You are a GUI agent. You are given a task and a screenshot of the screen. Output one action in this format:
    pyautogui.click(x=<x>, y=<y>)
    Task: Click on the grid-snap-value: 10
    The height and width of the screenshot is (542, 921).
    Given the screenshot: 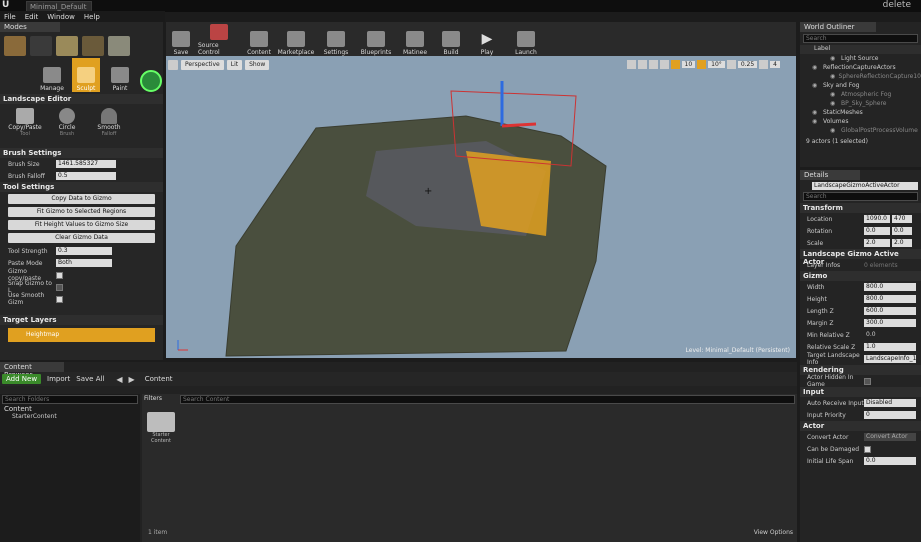 What is the action you would take?
    pyautogui.click(x=688, y=64)
    